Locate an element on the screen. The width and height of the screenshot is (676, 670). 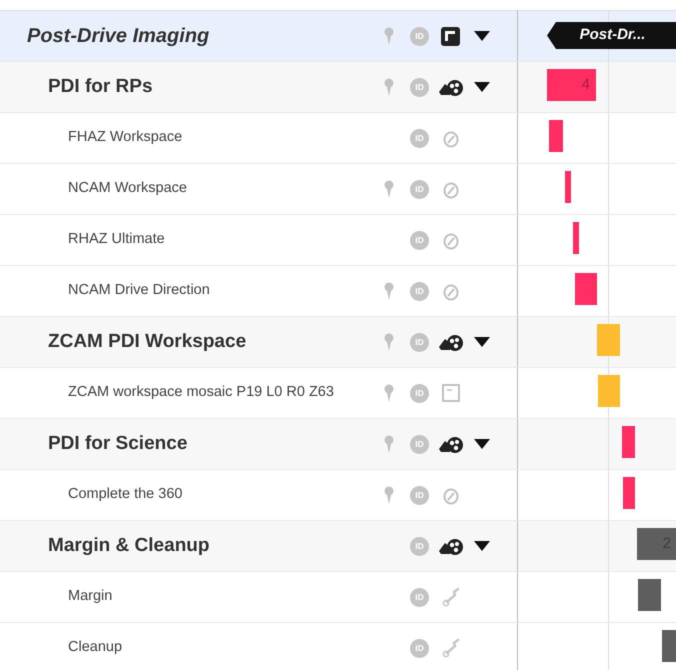
task-title: FHAZ Workspace is located at coordinates (125, 138).